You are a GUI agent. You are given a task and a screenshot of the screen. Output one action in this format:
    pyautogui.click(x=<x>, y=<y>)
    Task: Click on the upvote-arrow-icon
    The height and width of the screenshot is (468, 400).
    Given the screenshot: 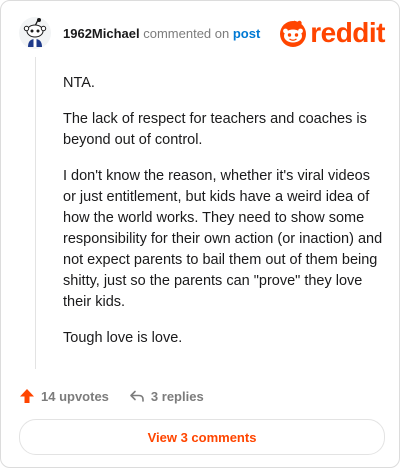 What is the action you would take?
    pyautogui.click(x=27, y=396)
    